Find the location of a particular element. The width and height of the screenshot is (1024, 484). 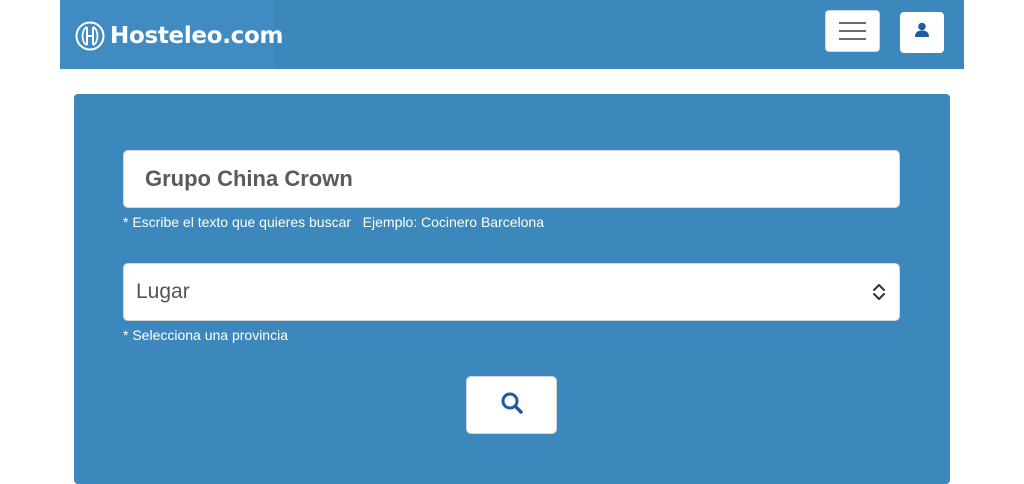

location-select-value: Lugar is located at coordinates (163, 291).